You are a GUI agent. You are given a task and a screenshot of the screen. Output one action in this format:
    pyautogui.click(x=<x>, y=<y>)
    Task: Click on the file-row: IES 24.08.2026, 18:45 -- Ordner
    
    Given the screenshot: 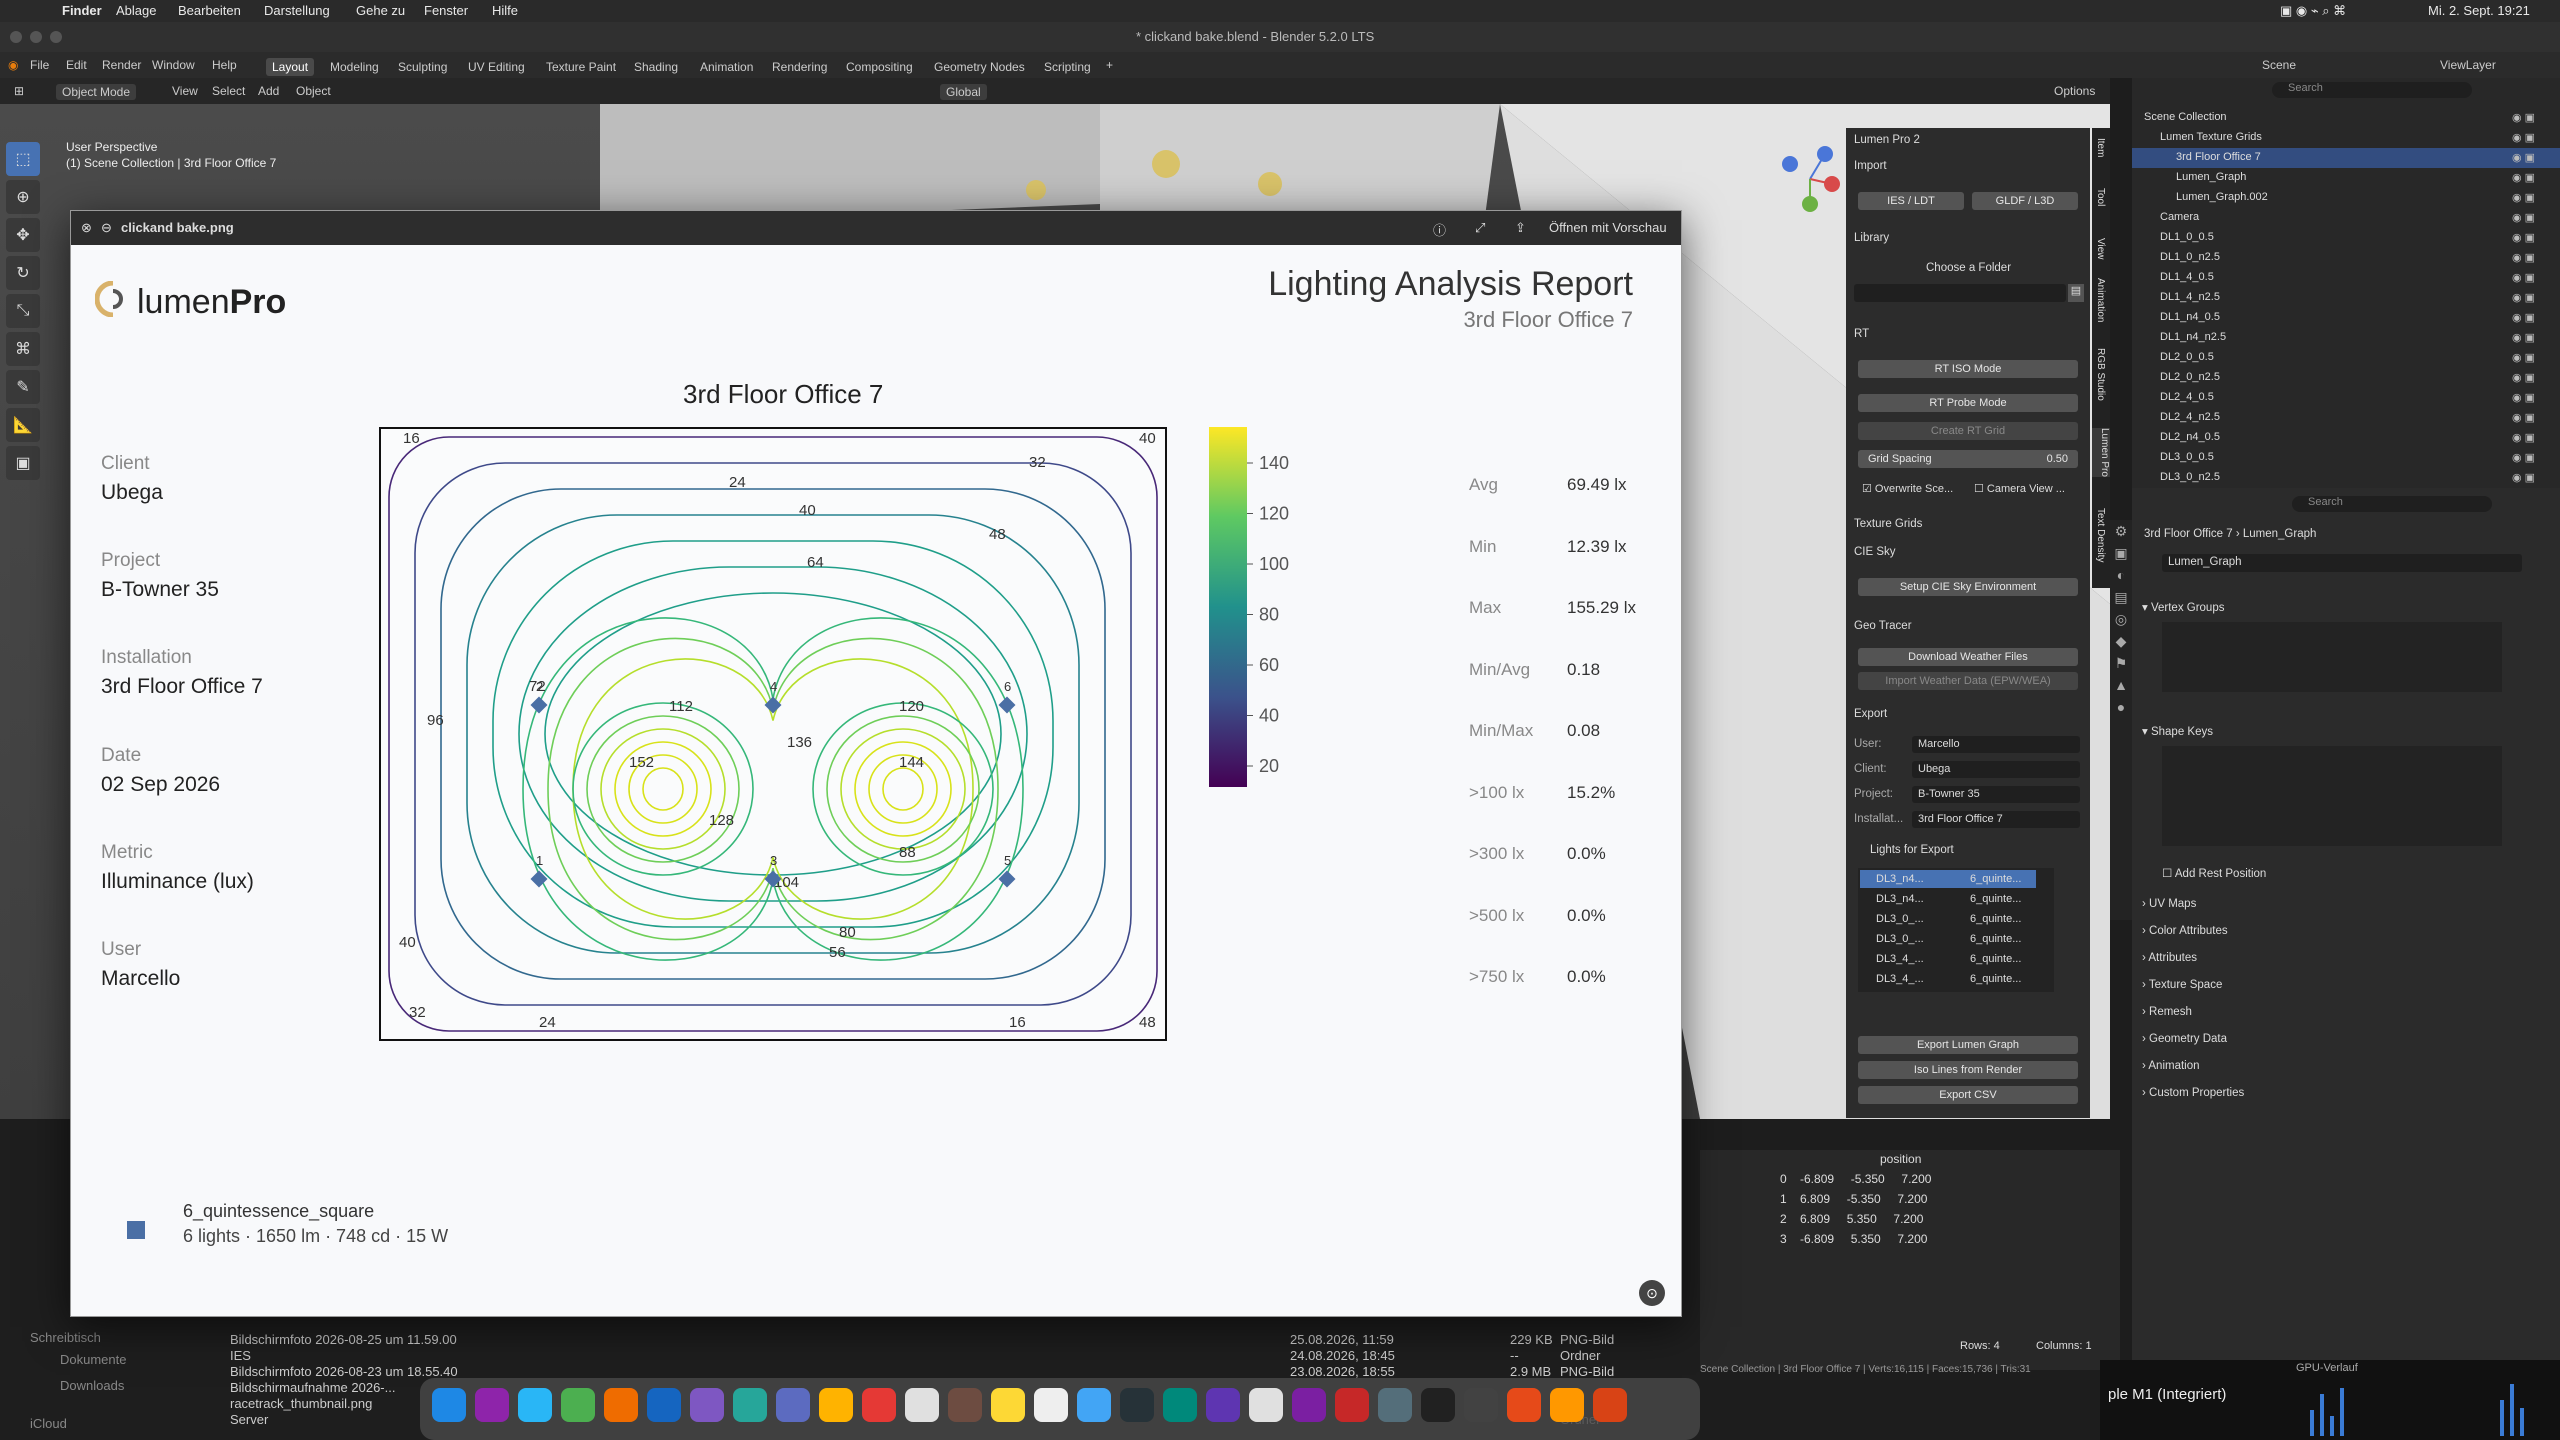 What is the action you would take?
    pyautogui.click(x=965, y=1356)
    